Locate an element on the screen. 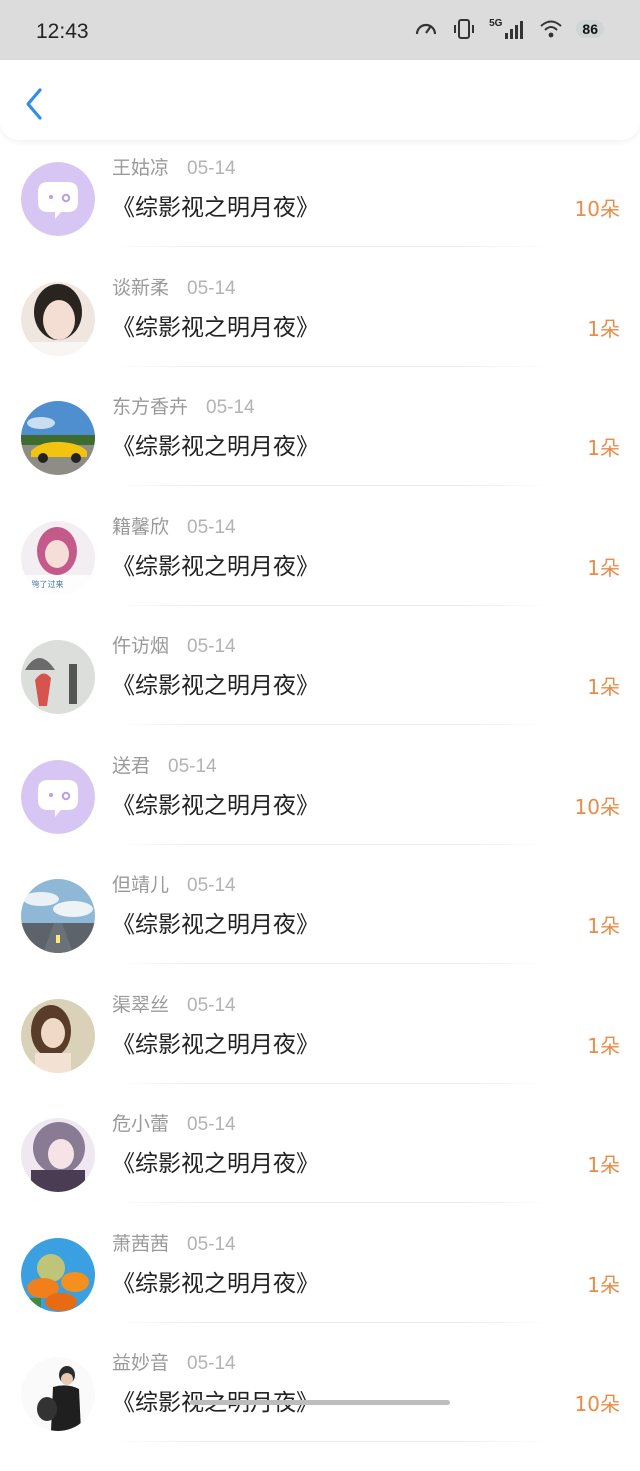 This screenshot has width=640, height=1471. list-item: 但靖儿 05-14 《综影视之明月夜》 1朵 is located at coordinates (320, 933).